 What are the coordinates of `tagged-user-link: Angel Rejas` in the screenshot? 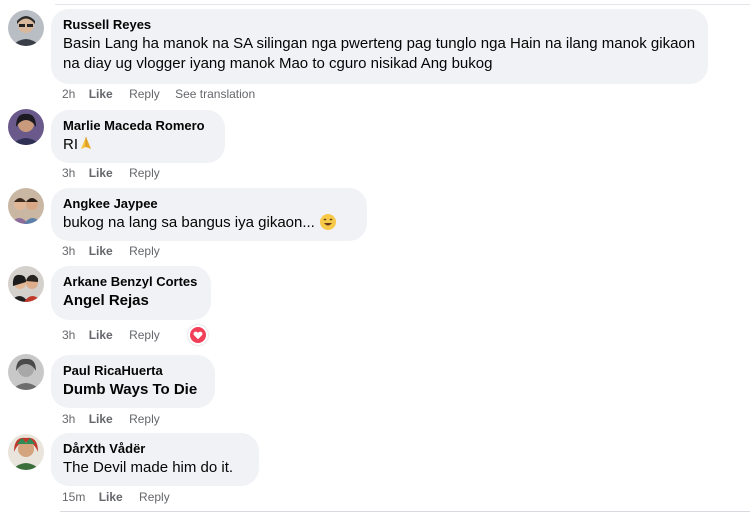 It's located at (131, 301).